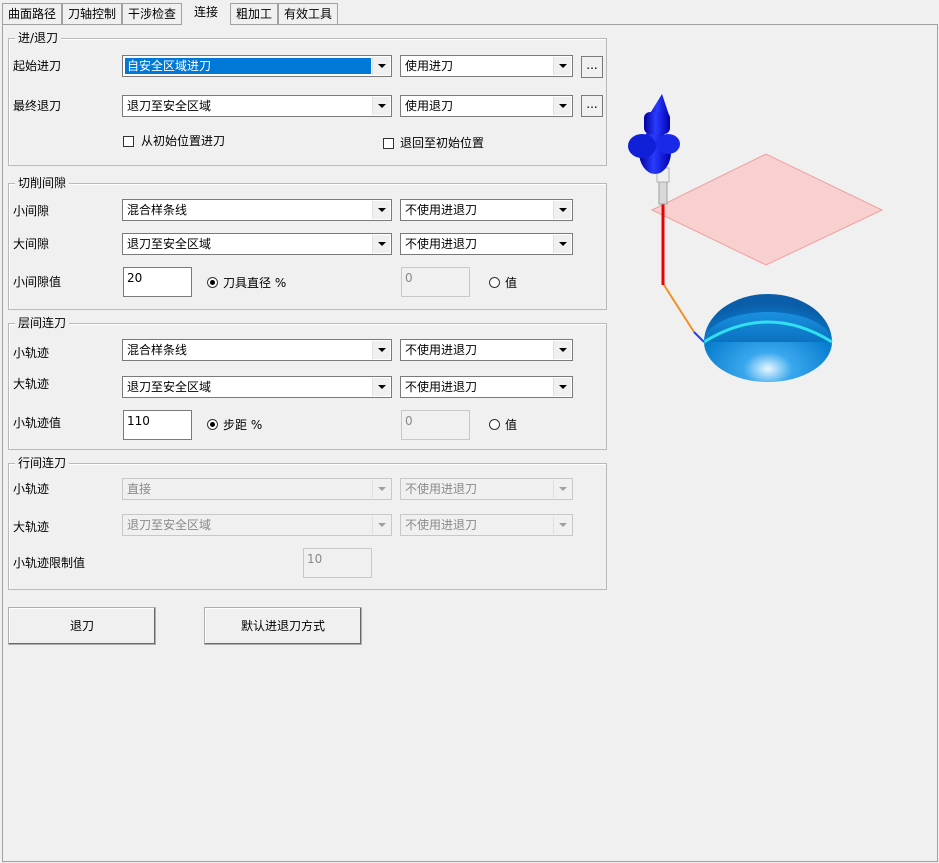  I want to click on small-gap-value: 混合样条线, so click(157, 210).